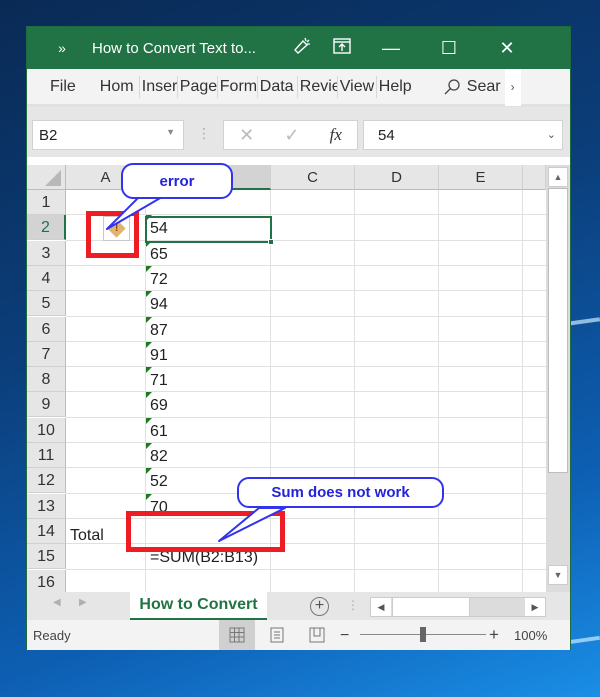  I want to click on row-header-10: 10, so click(46, 430).